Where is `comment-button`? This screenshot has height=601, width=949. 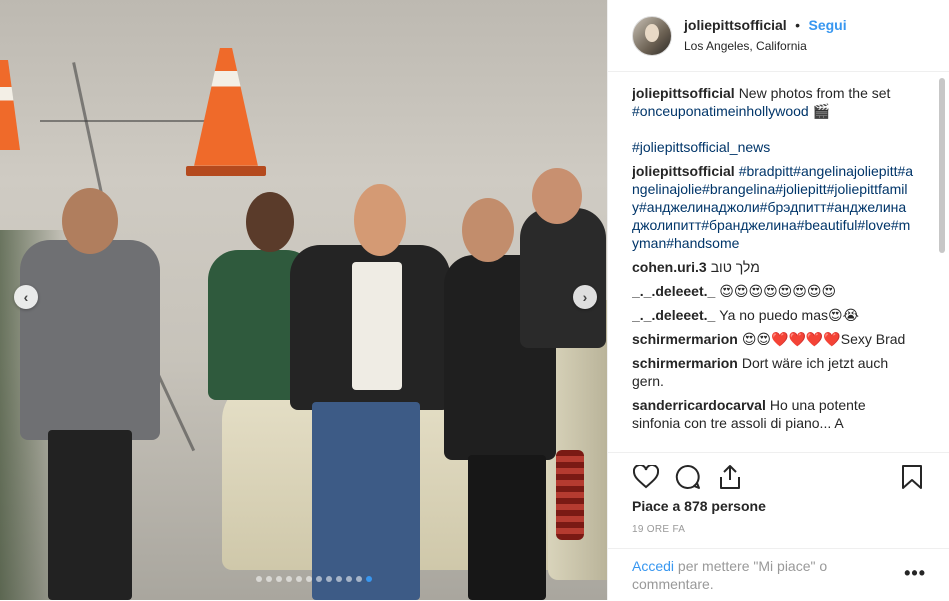 comment-button is located at coordinates (688, 477).